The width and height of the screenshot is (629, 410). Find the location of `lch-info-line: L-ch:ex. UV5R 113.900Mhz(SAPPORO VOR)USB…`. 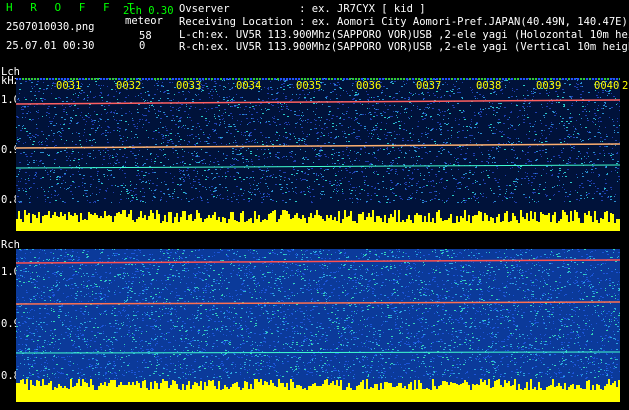

lch-info-line: L-ch:ex. UV5R 113.900Mhz(SAPPORO VOR)USB… is located at coordinates (404, 35).